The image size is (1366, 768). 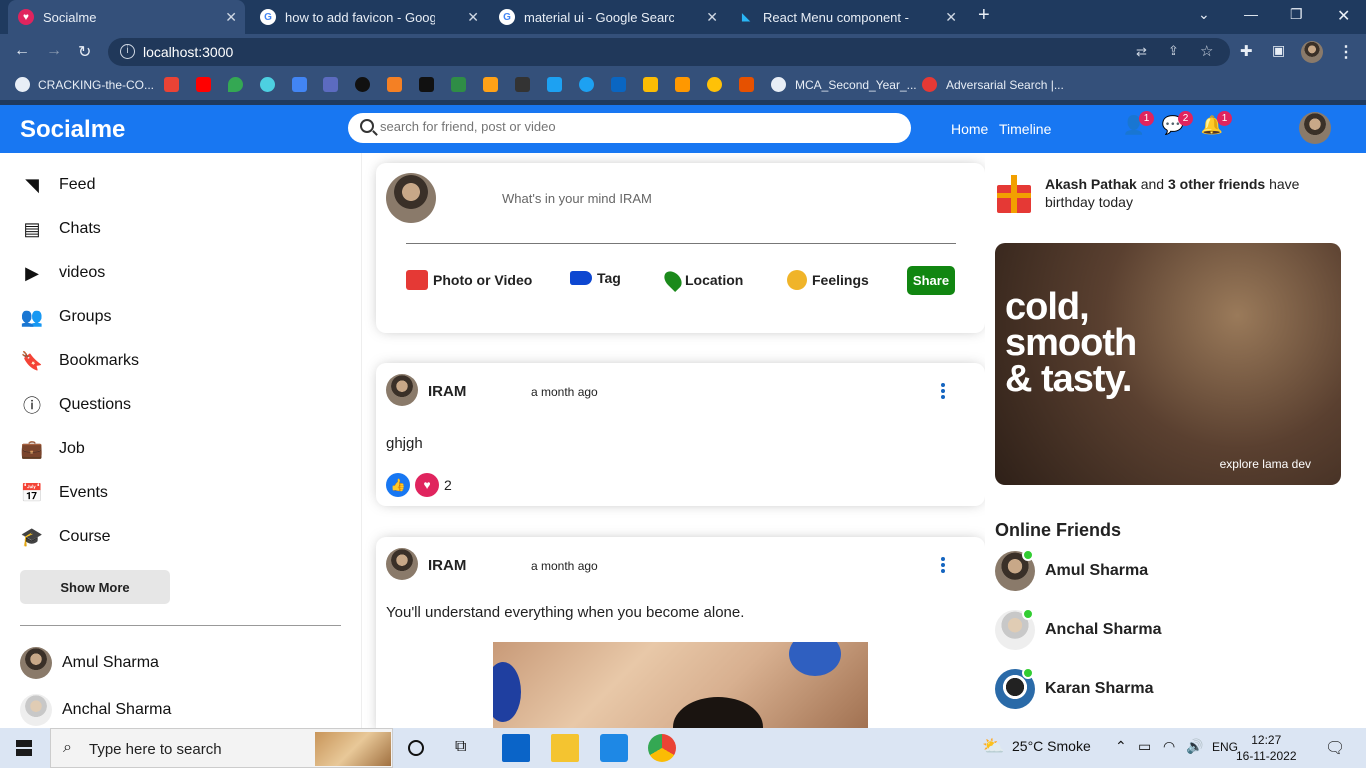 I want to click on tab-react-menu: ◣ React Menu component - Materi ✕, so click(x=846, y=17).